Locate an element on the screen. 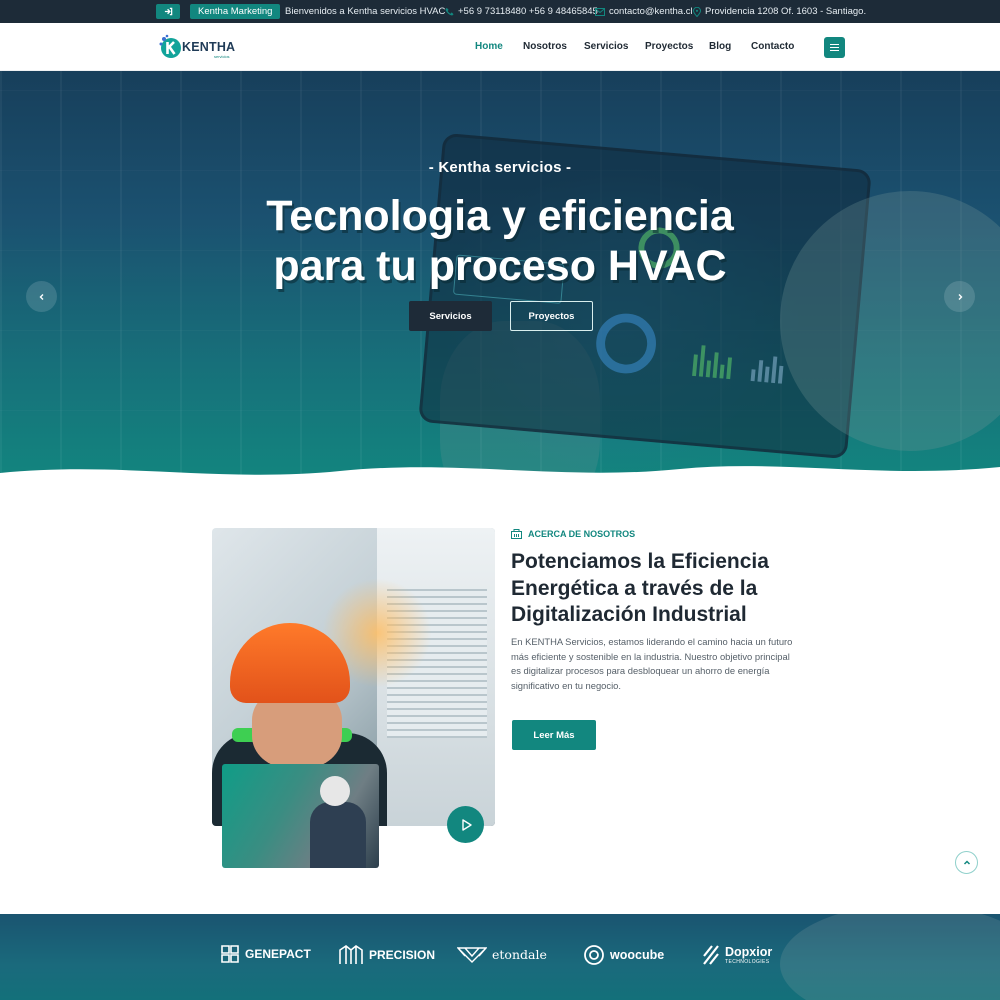 The height and width of the screenshot is (1000, 1000). video-play-button is located at coordinates (465, 824).